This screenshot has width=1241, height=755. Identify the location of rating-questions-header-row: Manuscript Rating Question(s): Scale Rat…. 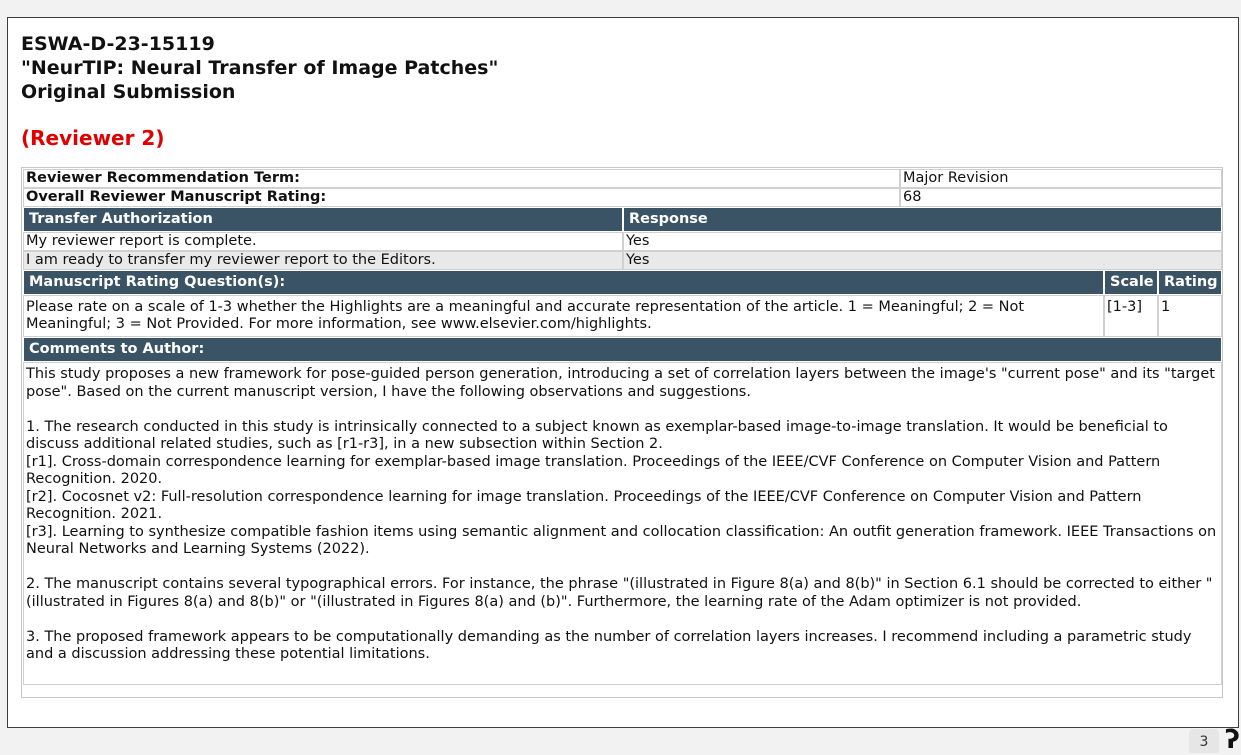
(622, 282).